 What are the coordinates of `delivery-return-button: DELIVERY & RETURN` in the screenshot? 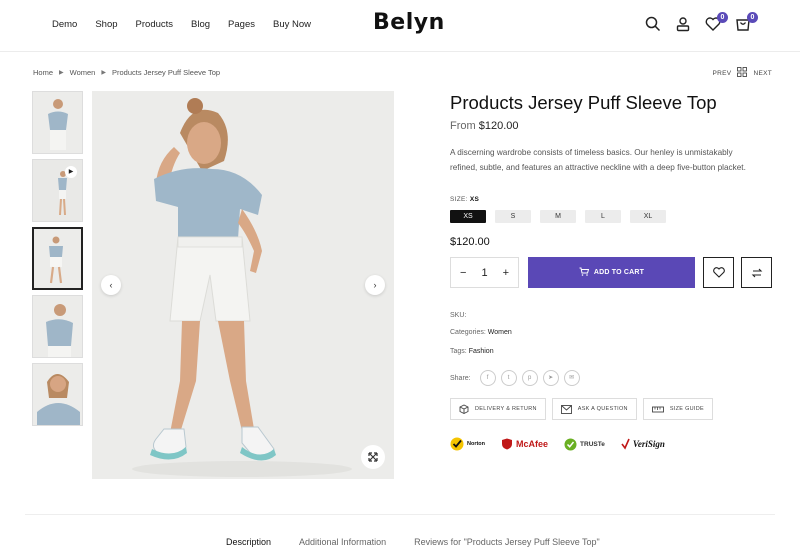 It's located at (498, 409).